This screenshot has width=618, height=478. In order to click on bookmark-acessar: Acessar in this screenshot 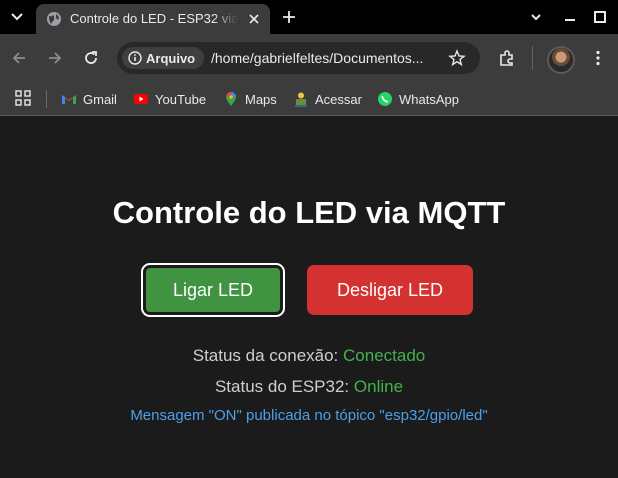, I will do `click(327, 99)`.